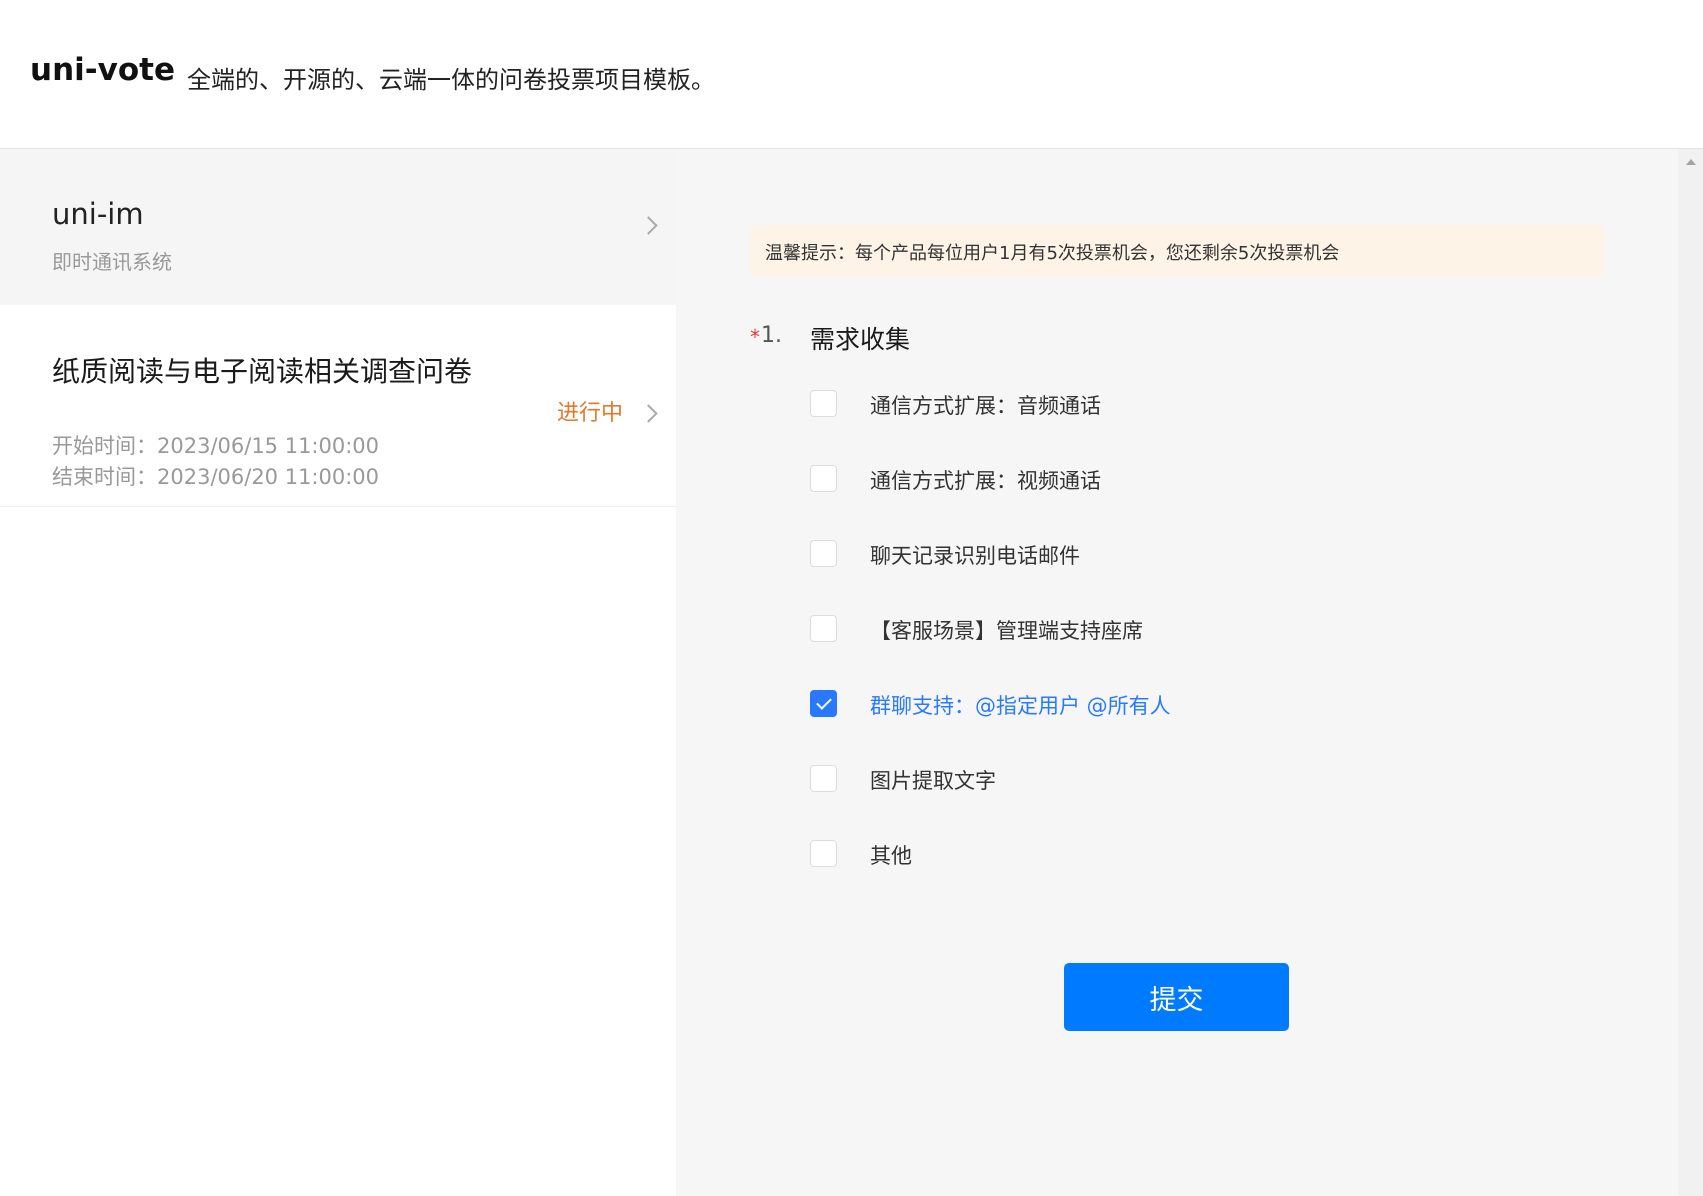 The width and height of the screenshot is (1703, 1196). Describe the element at coordinates (975, 556) in the screenshot. I see `option-label: 聊天记录识别电话邮件` at that location.